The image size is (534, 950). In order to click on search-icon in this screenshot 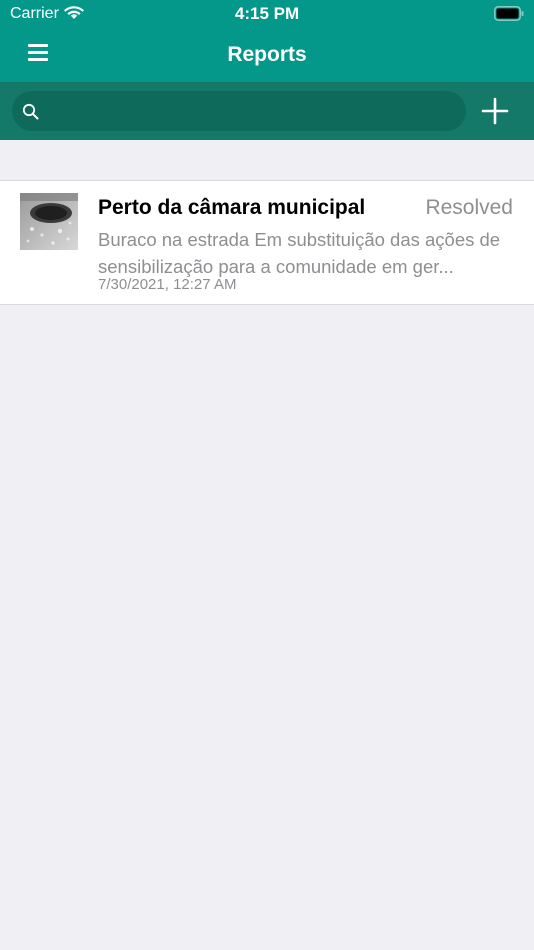, I will do `click(30, 111)`.